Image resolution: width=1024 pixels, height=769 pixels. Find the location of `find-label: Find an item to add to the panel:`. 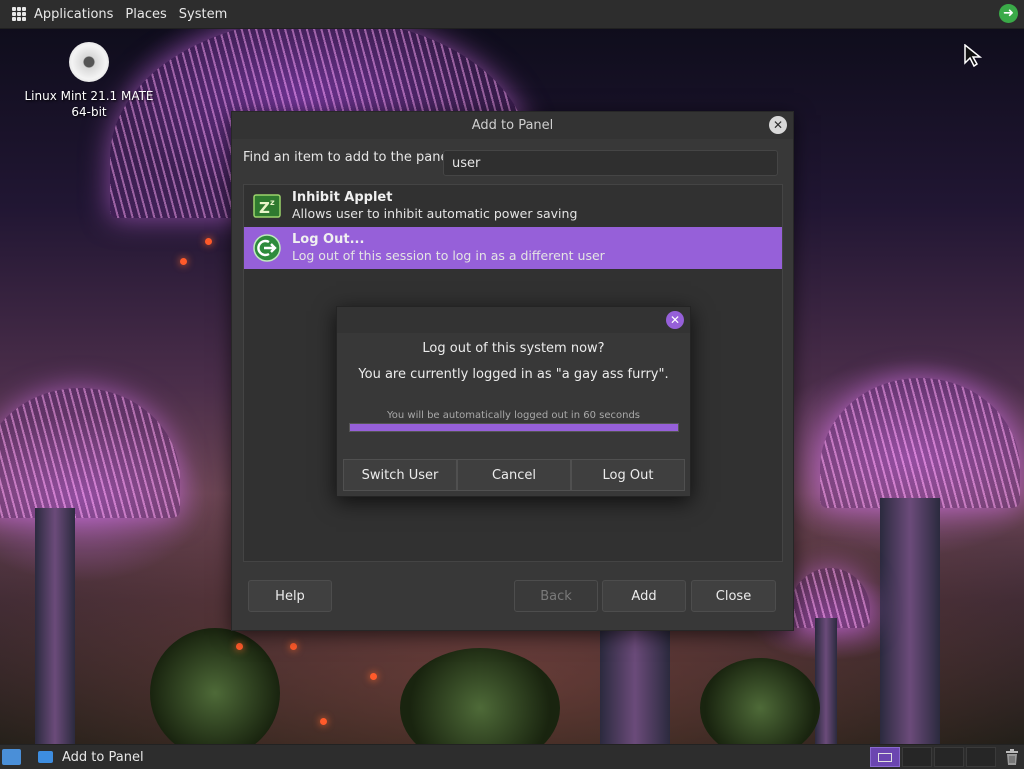

find-label: Find an item to add to the panel: is located at coordinates (350, 157).